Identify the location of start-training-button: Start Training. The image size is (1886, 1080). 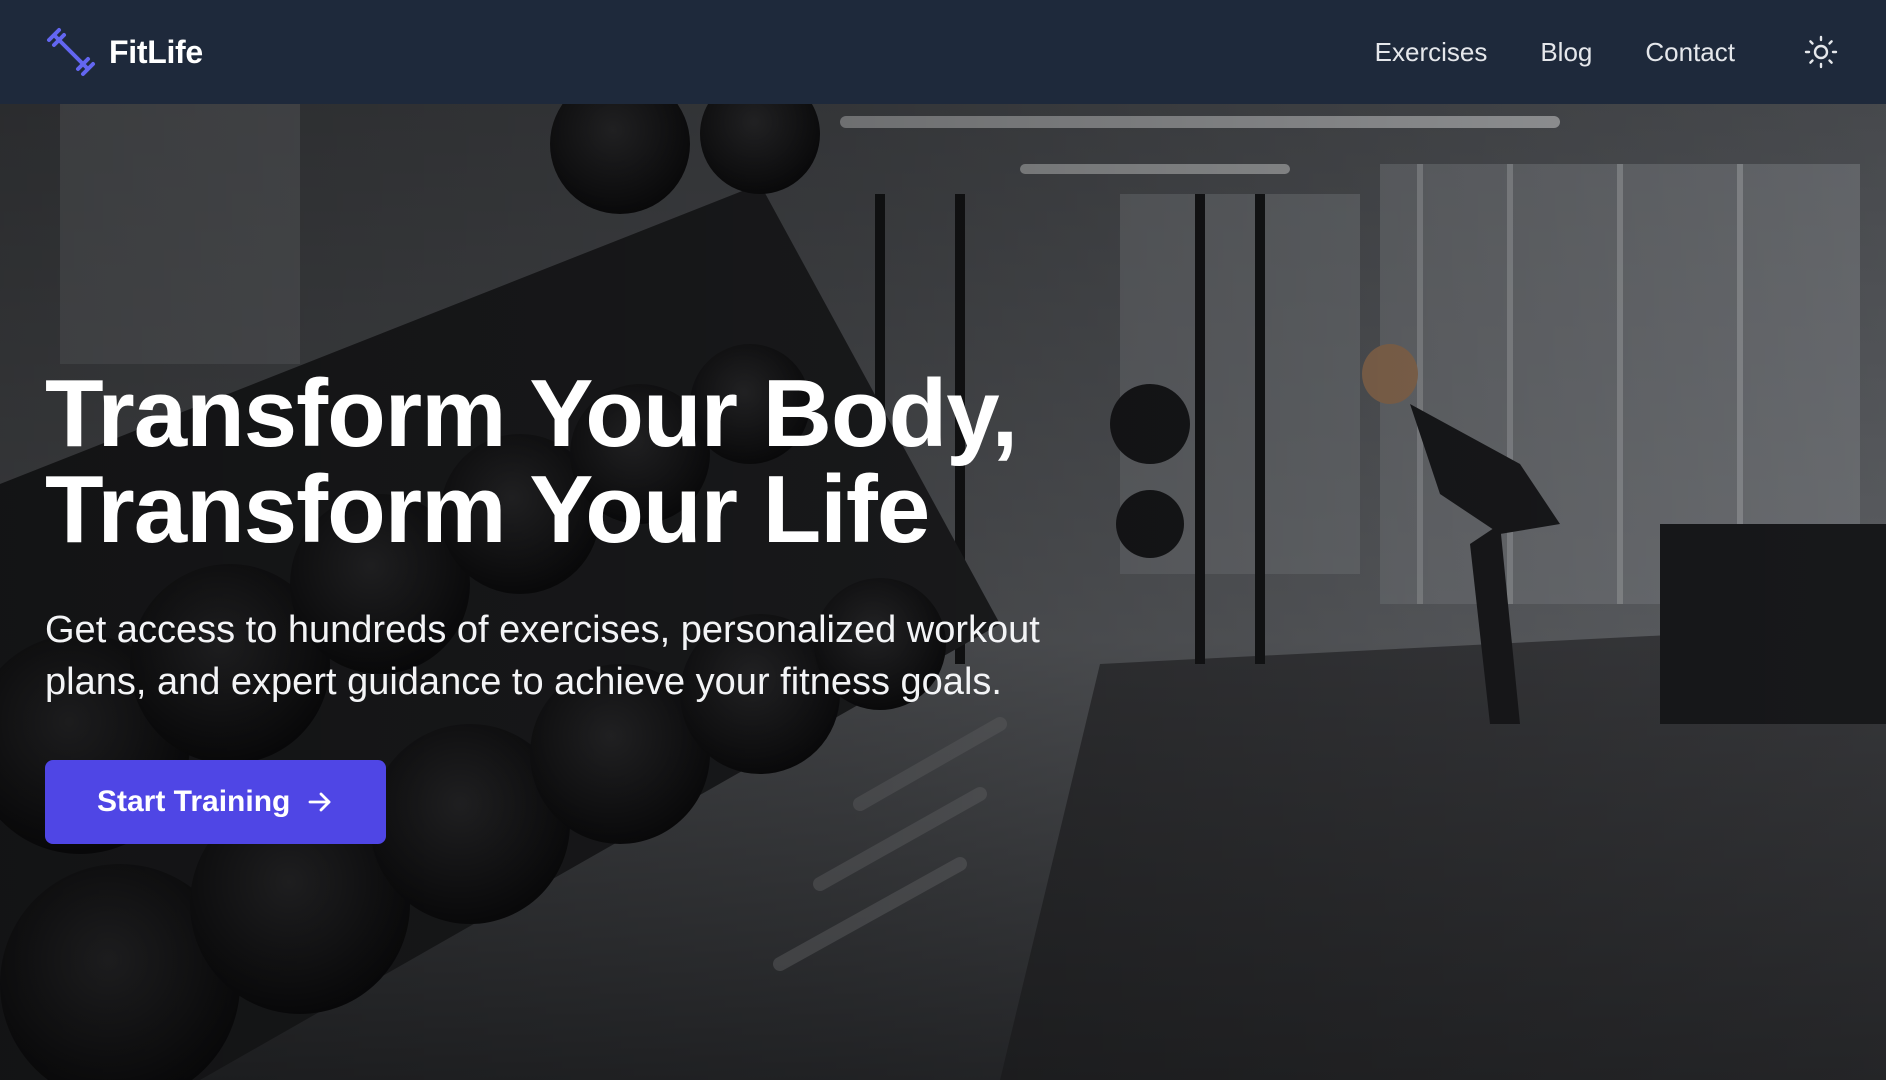
(216, 802).